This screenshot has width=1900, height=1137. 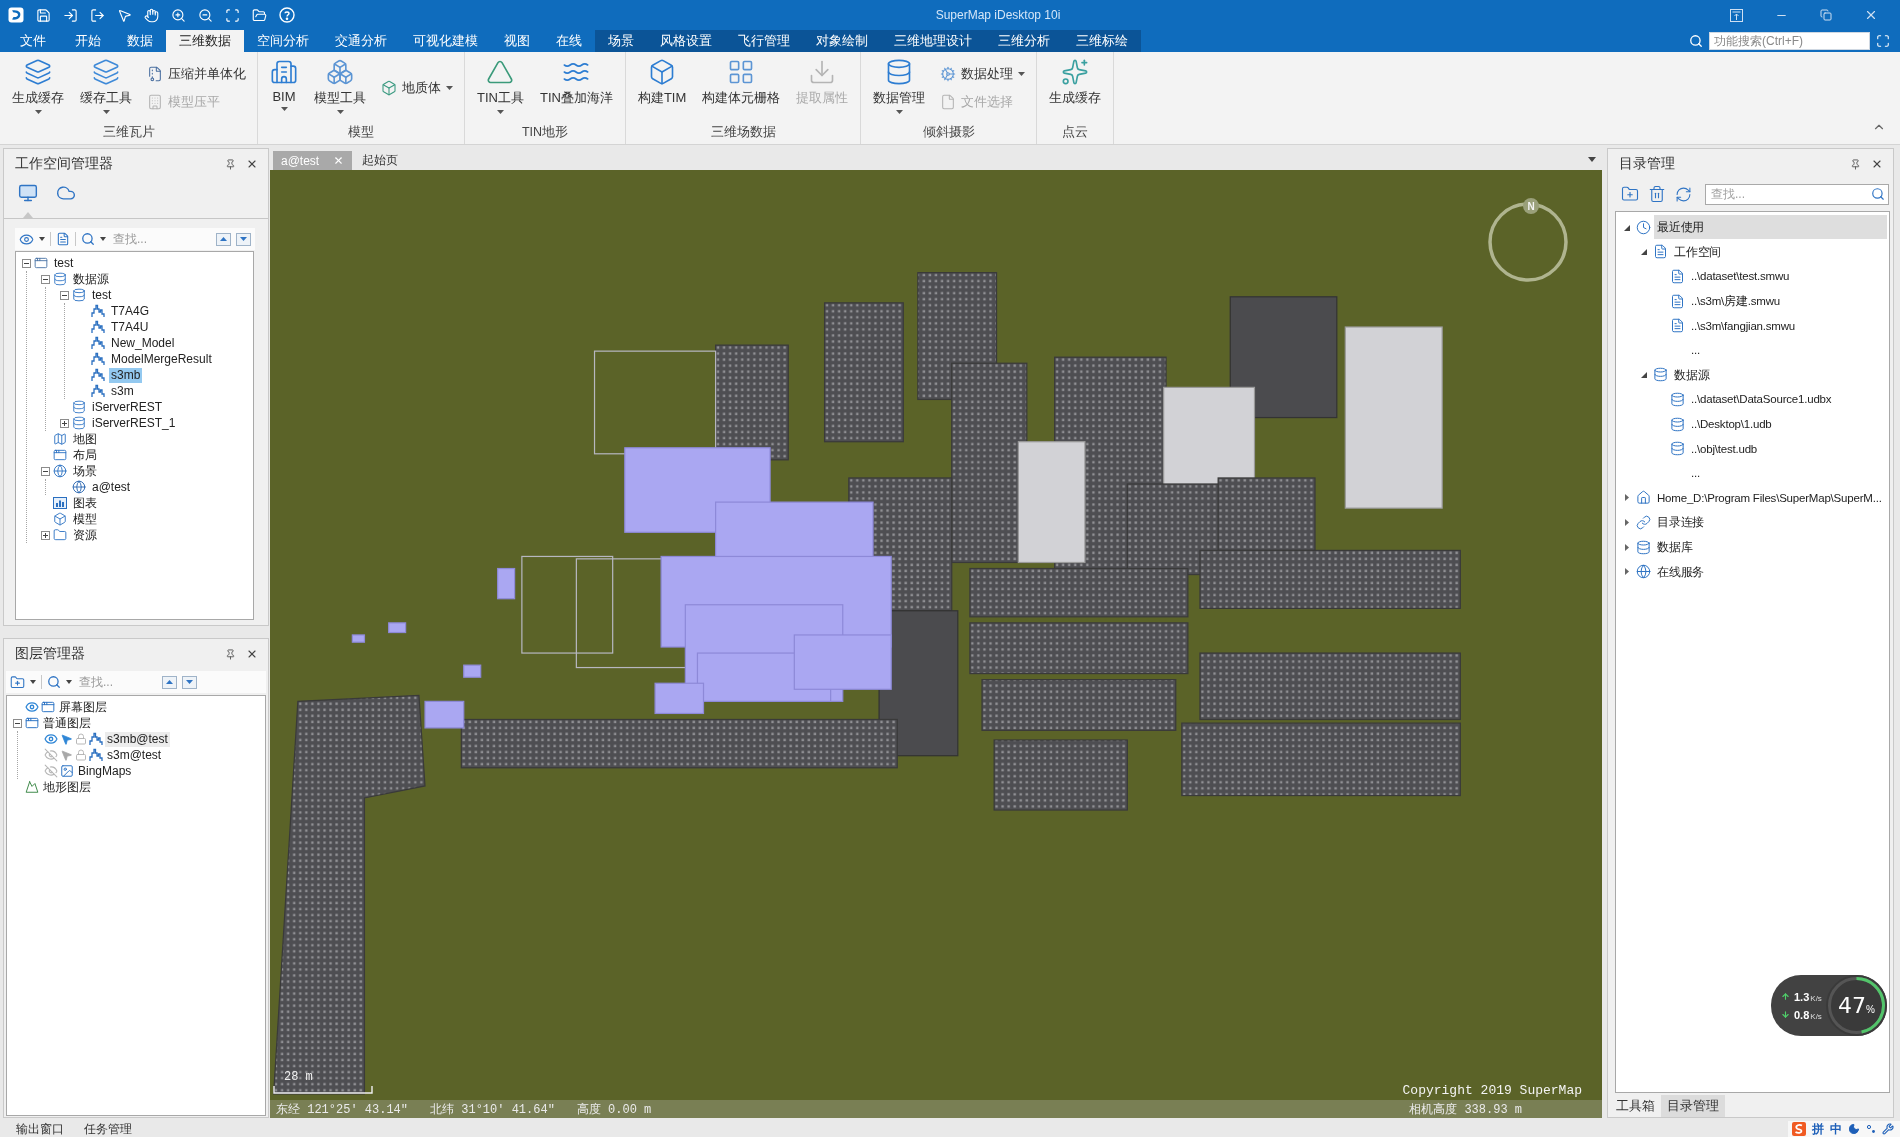 I want to click on document-tab: 起始页, so click(x=380, y=160).